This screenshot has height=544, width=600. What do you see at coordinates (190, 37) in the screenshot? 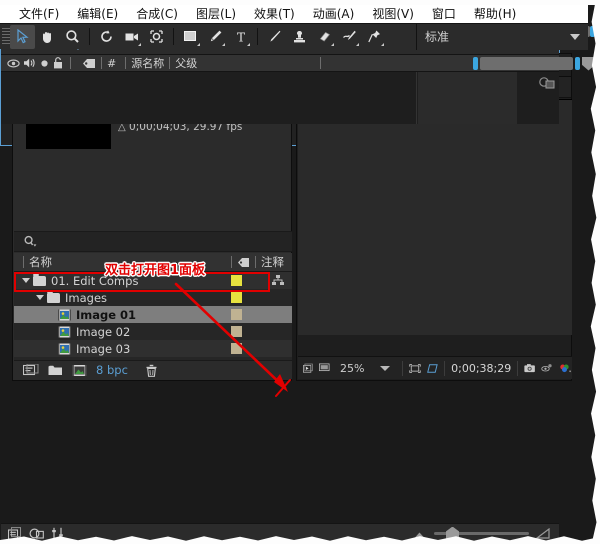
I see `rectangle-icon` at bounding box center [190, 37].